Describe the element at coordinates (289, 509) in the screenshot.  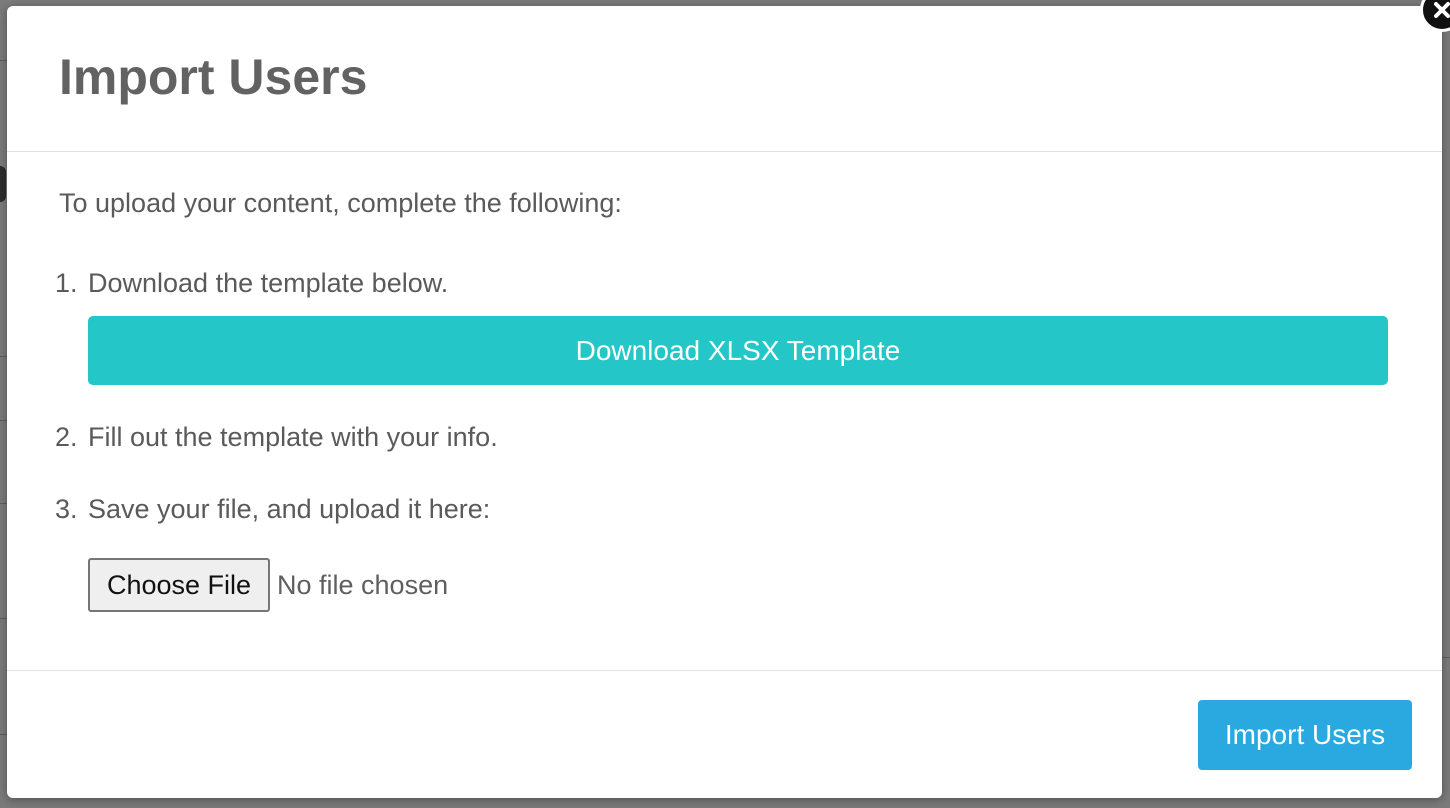
I see `step-text: Save your file, and upload it here:` at that location.